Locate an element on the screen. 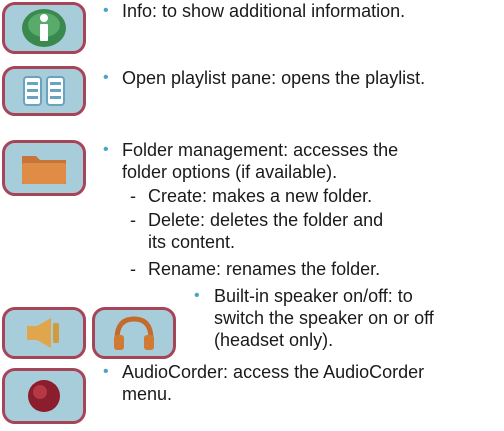 Image resolution: width=504 pixels, height=431 pixels. playlist-text: Open playlist pane: opens the playlist. is located at coordinates (274, 78).